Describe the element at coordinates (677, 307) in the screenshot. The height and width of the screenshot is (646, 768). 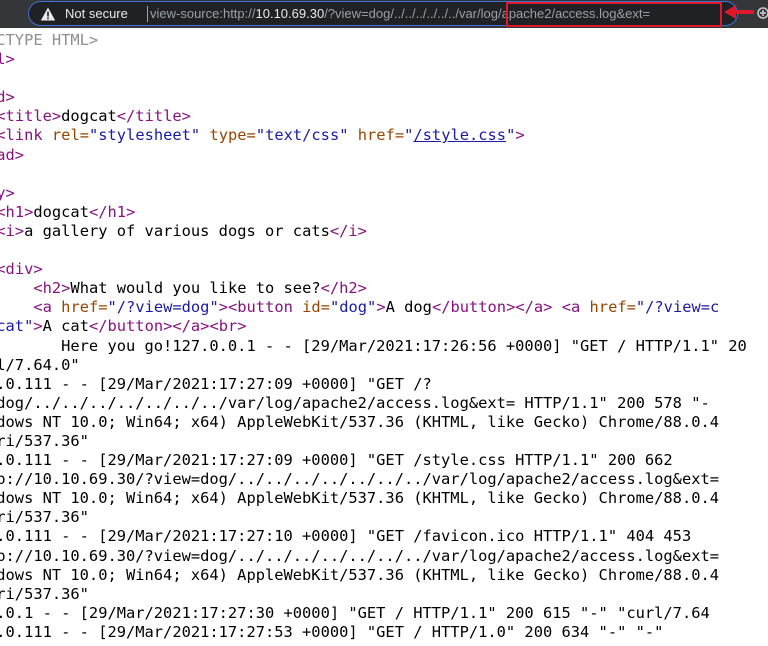
I see `cat-link: "/?view=c` at that location.